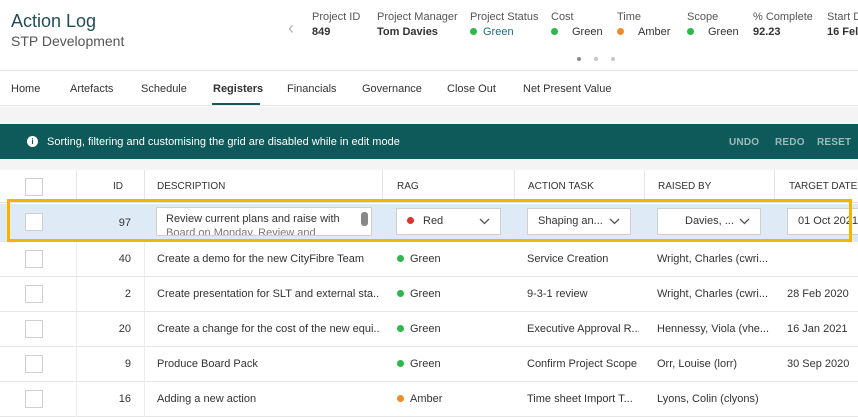 Image resolution: width=858 pixels, height=417 pixels. What do you see at coordinates (602, 57) in the screenshot?
I see `carousel-pager` at bounding box center [602, 57].